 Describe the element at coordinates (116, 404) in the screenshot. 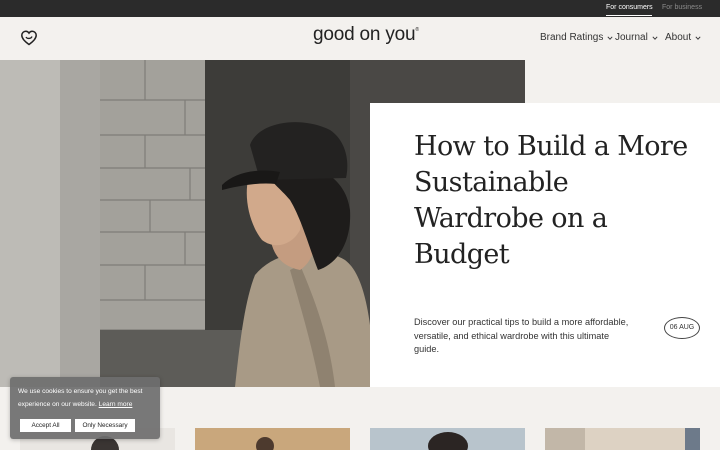

I see `learn-more-link: Learn more` at that location.